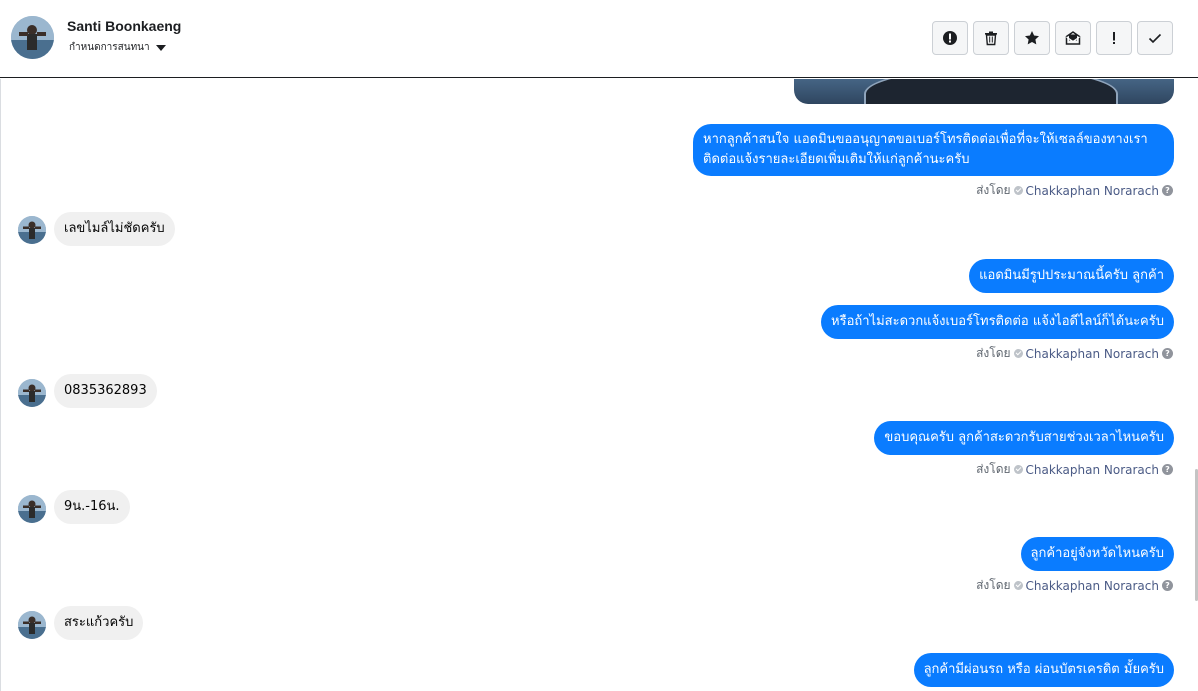  Describe the element at coordinates (124, 26) in the screenshot. I see `contact-name: Santi Boonkaeng` at that location.